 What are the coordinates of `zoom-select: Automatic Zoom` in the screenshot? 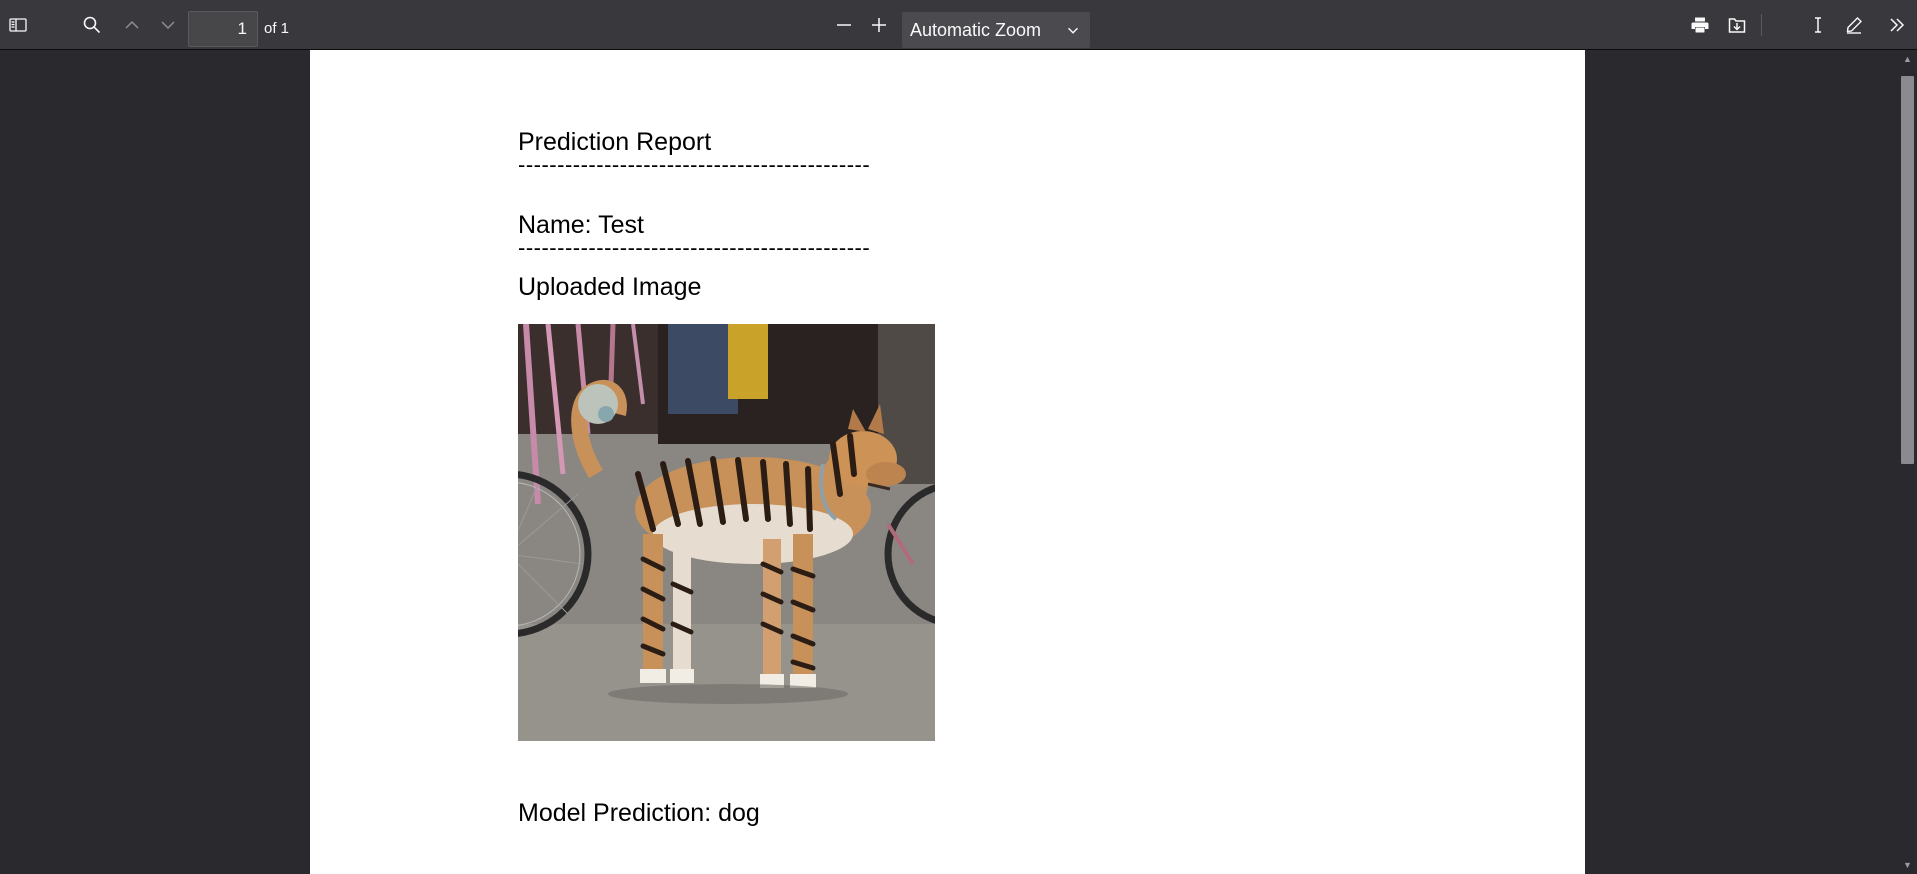 It's located at (996, 30).